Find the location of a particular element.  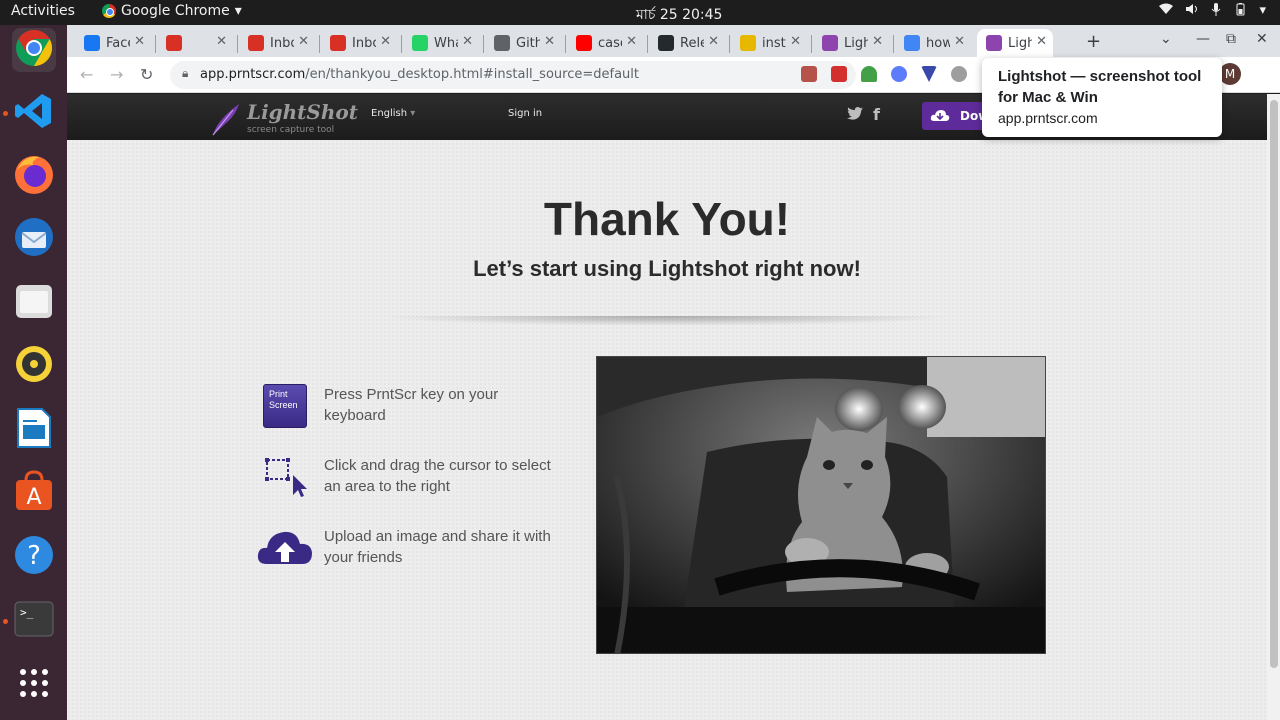

lightshot-feather-icon is located at coordinates (994, 43).